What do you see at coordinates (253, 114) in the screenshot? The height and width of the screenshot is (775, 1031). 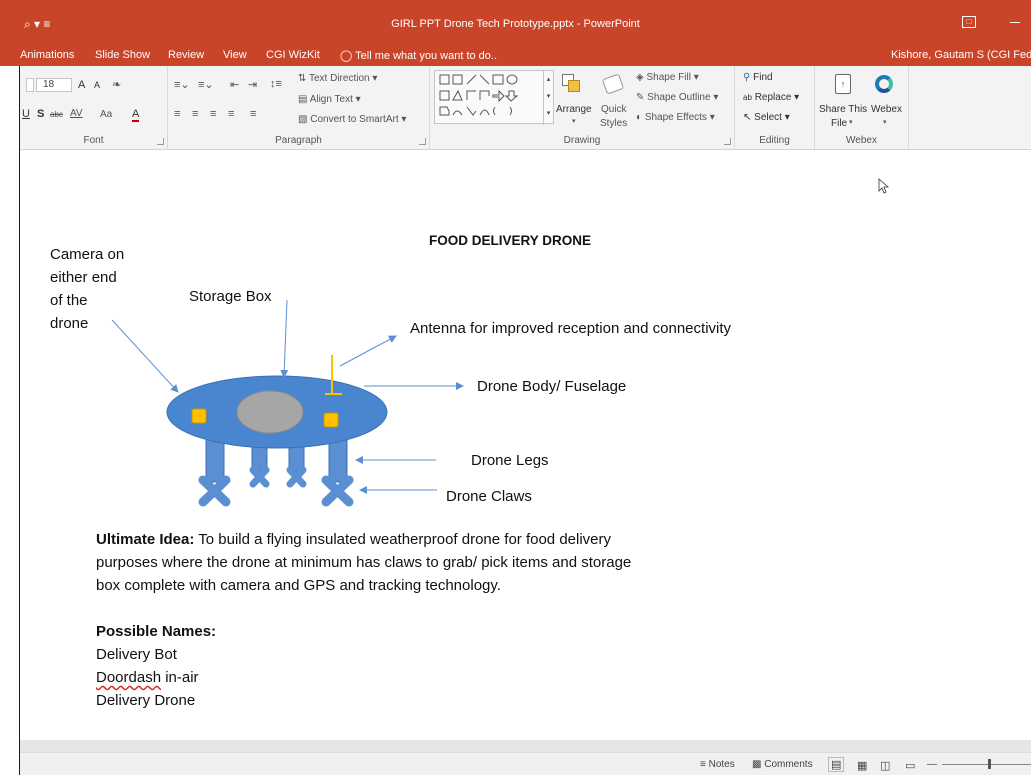 I see `columns-icon: ≡` at bounding box center [253, 114].